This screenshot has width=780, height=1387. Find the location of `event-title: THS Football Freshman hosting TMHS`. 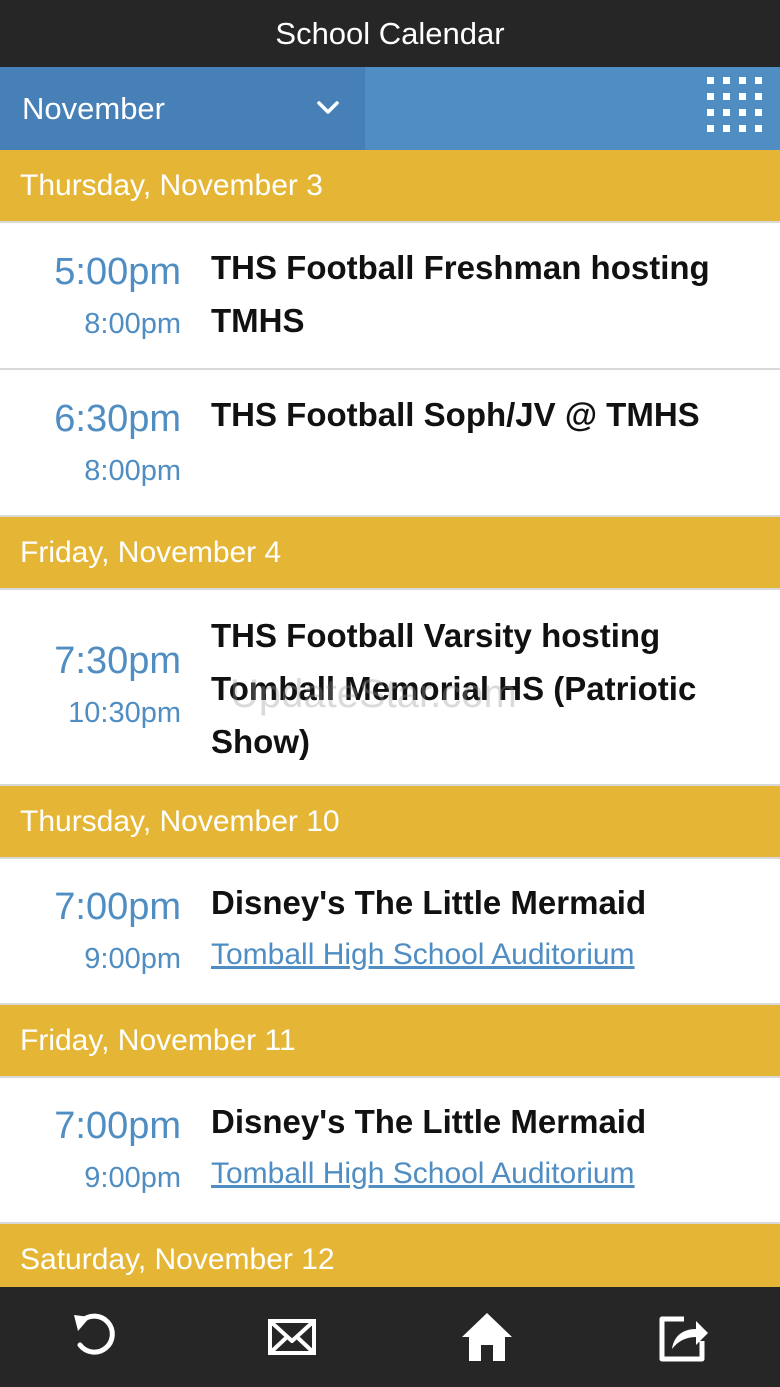

event-title: THS Football Freshman hosting TMHS is located at coordinates (460, 294).